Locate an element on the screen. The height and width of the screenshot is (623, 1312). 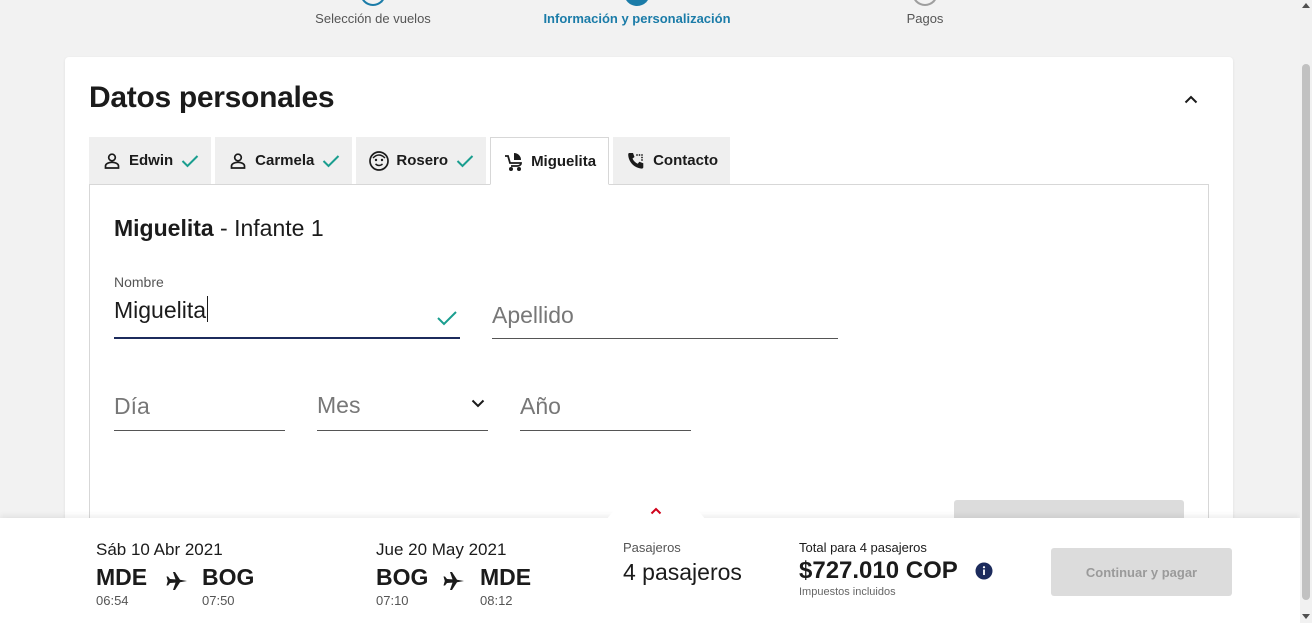
tab-label: Miguelita is located at coordinates (564, 161).